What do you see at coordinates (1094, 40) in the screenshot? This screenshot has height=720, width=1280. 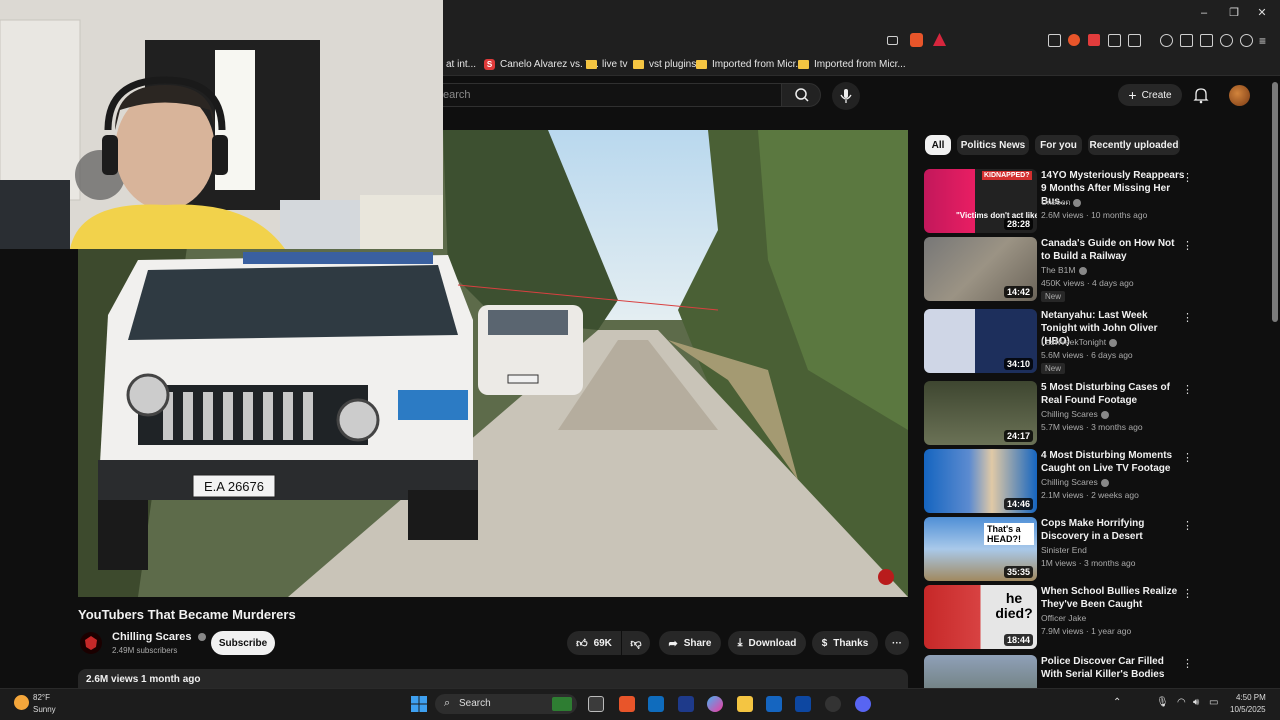 I see `ext-red-icon` at bounding box center [1094, 40].